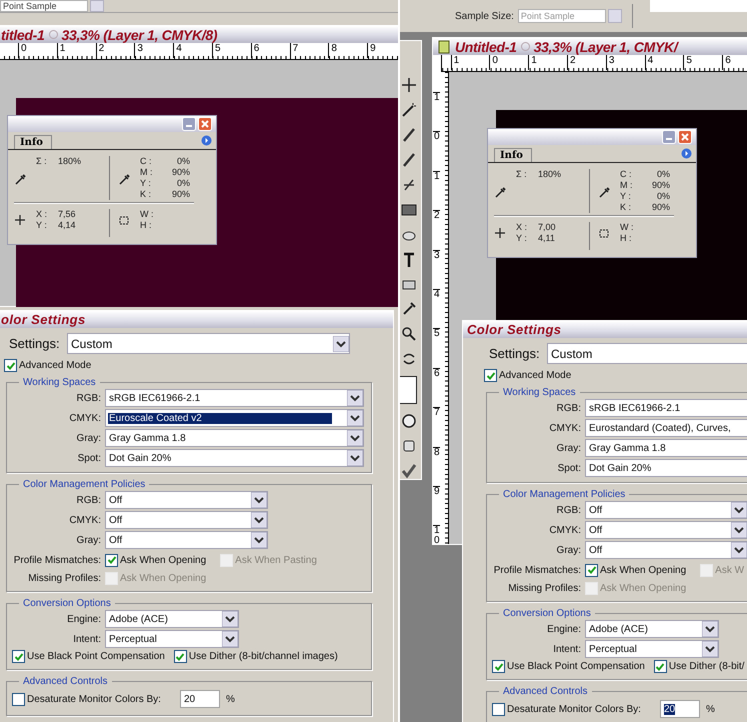  I want to click on ruler-number: 7, so click(309, 50).